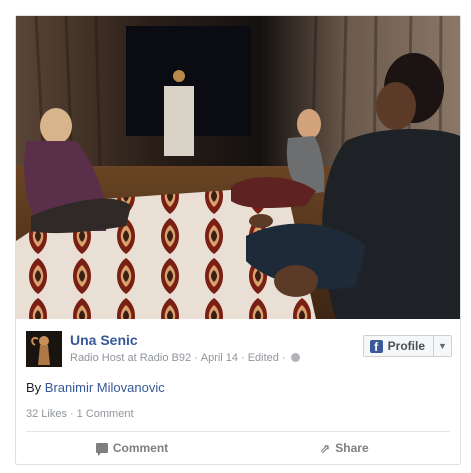 The image size is (471, 473). What do you see at coordinates (295, 357) in the screenshot?
I see `globe-icon` at bounding box center [295, 357].